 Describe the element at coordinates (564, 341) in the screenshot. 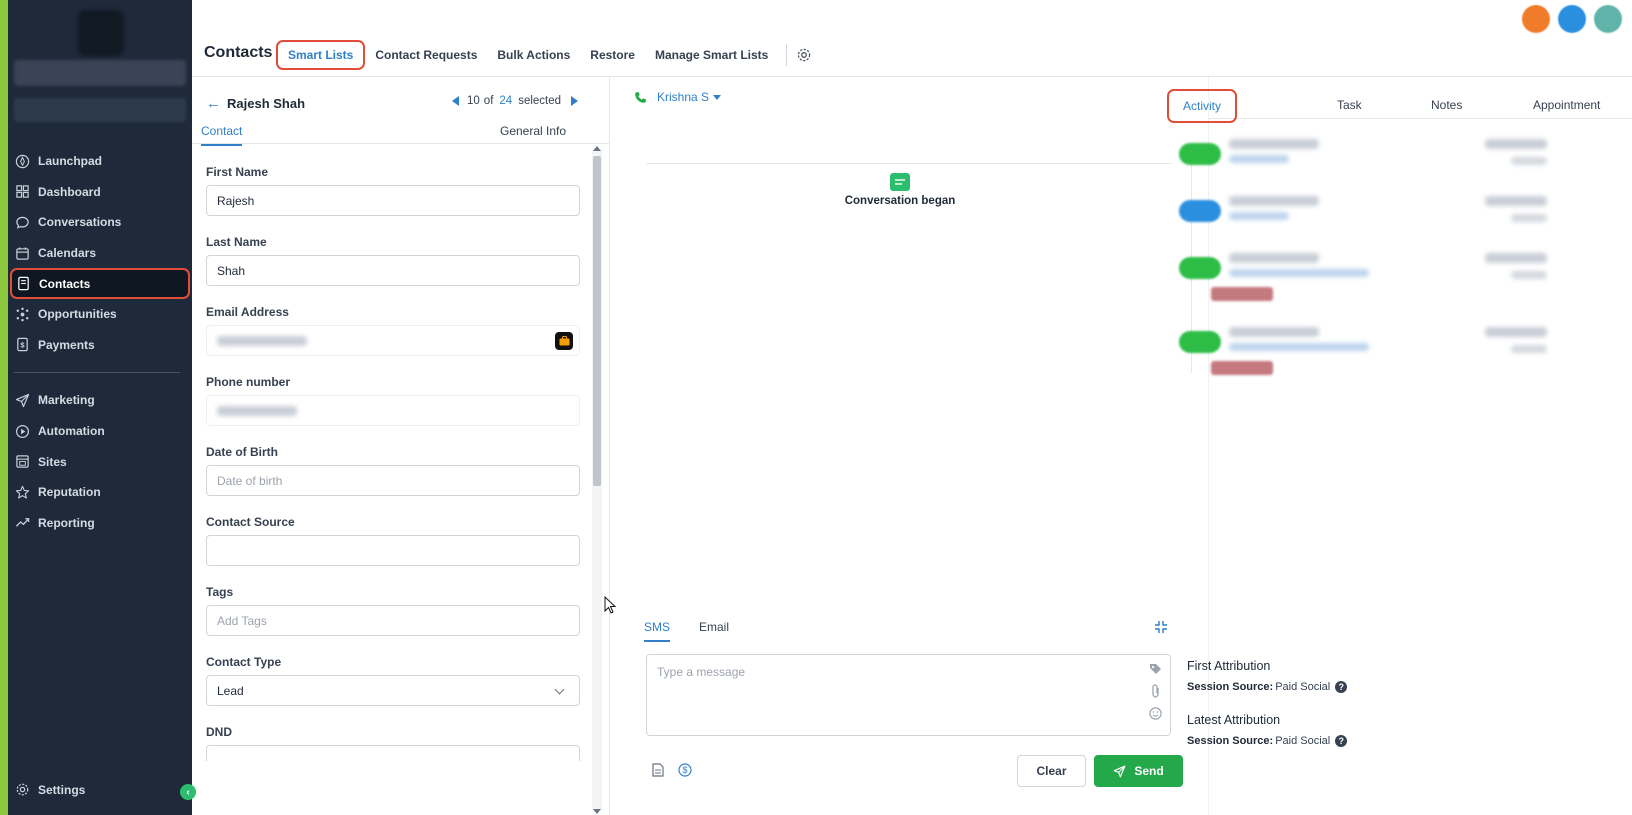

I see `verify-badge-icon` at that location.